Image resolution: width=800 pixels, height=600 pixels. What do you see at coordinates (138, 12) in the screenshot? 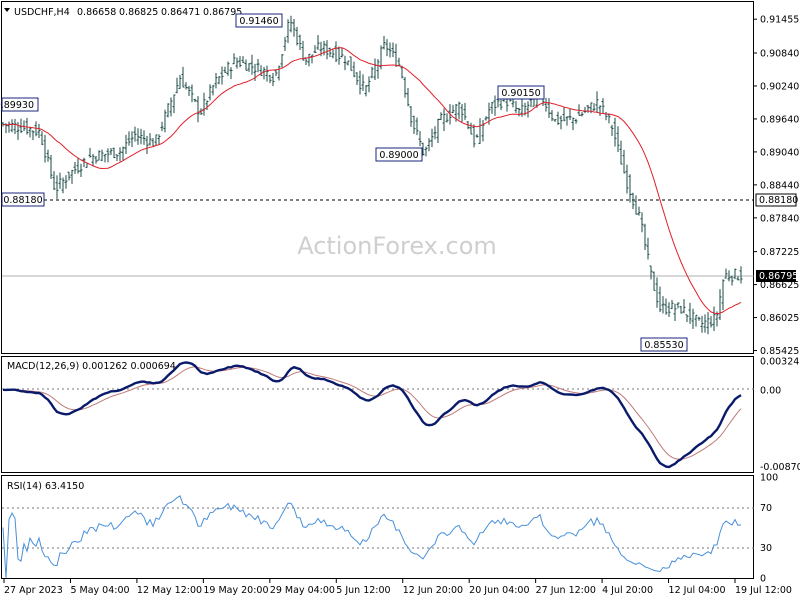
I see `ohlc-high: 0.86825` at bounding box center [138, 12].